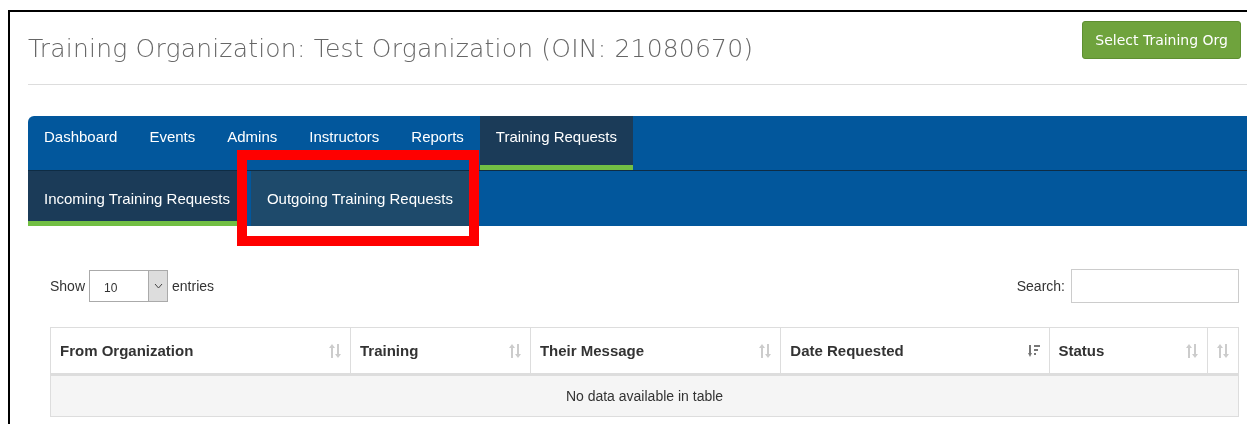 Image resolution: width=1247 pixels, height=426 pixels. What do you see at coordinates (1040, 286) in the screenshot?
I see `search-label: Search:` at bounding box center [1040, 286].